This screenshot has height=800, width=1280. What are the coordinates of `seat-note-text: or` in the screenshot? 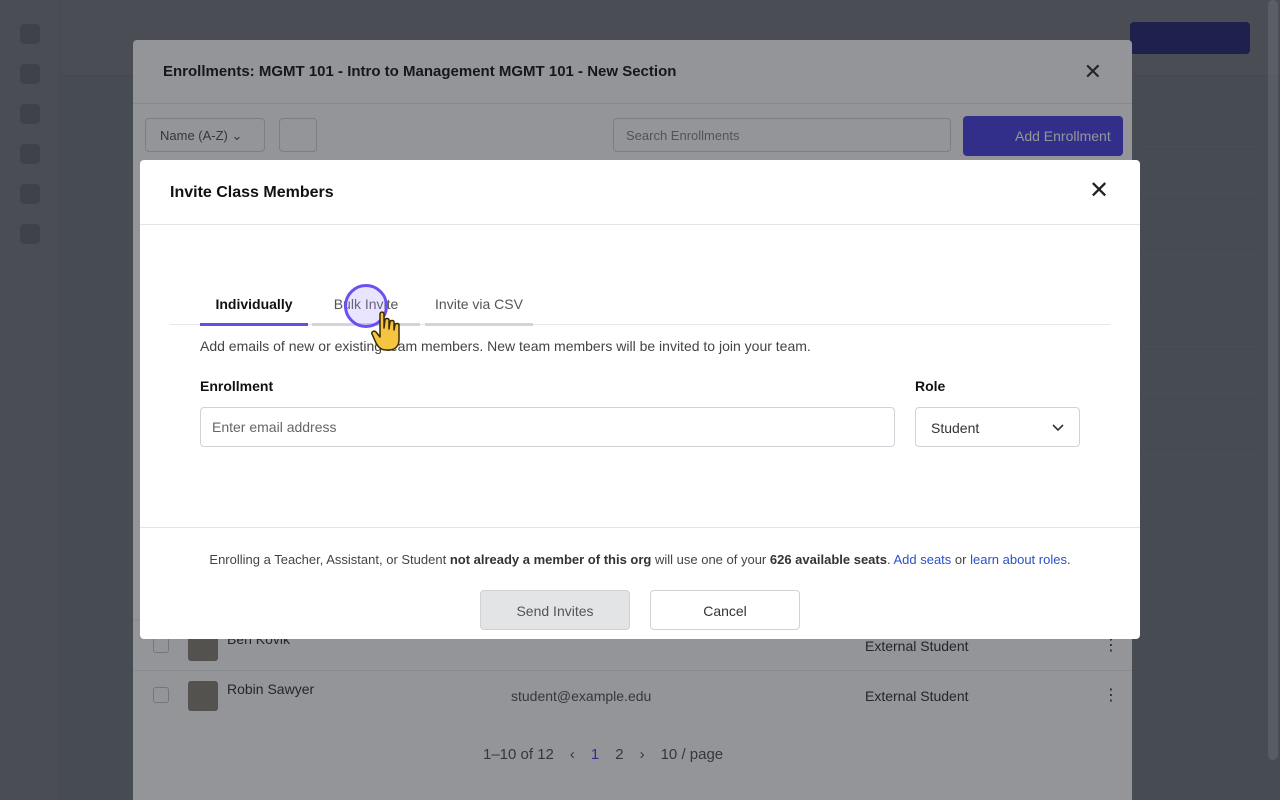 It's located at (961, 559).